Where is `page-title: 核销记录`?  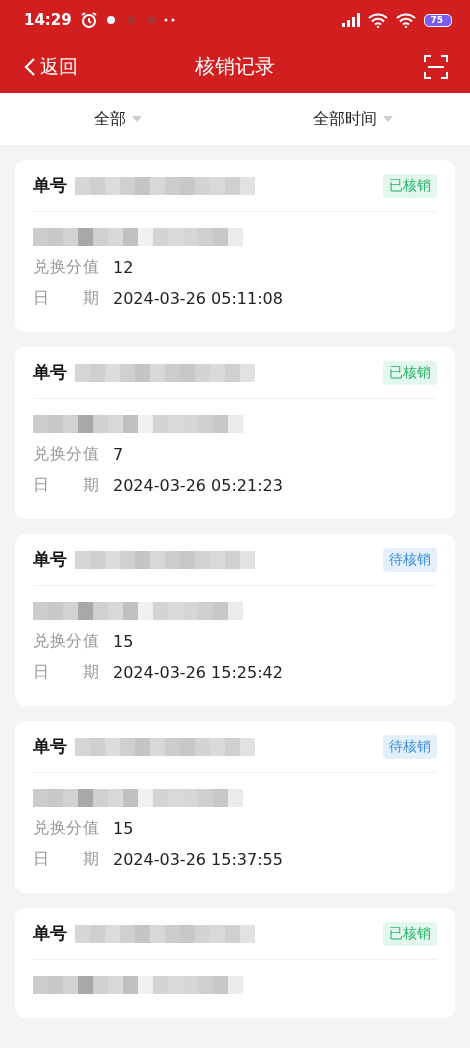 page-title: 核销记录 is located at coordinates (235, 66).